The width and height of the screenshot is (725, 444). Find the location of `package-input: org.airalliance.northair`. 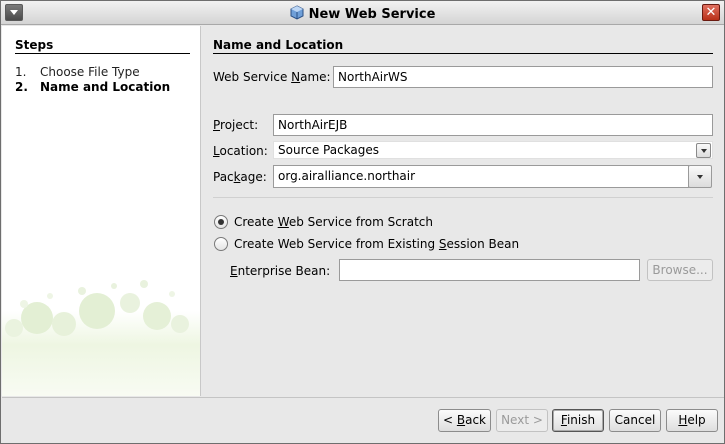

package-input: org.airalliance.northair is located at coordinates (481, 176).